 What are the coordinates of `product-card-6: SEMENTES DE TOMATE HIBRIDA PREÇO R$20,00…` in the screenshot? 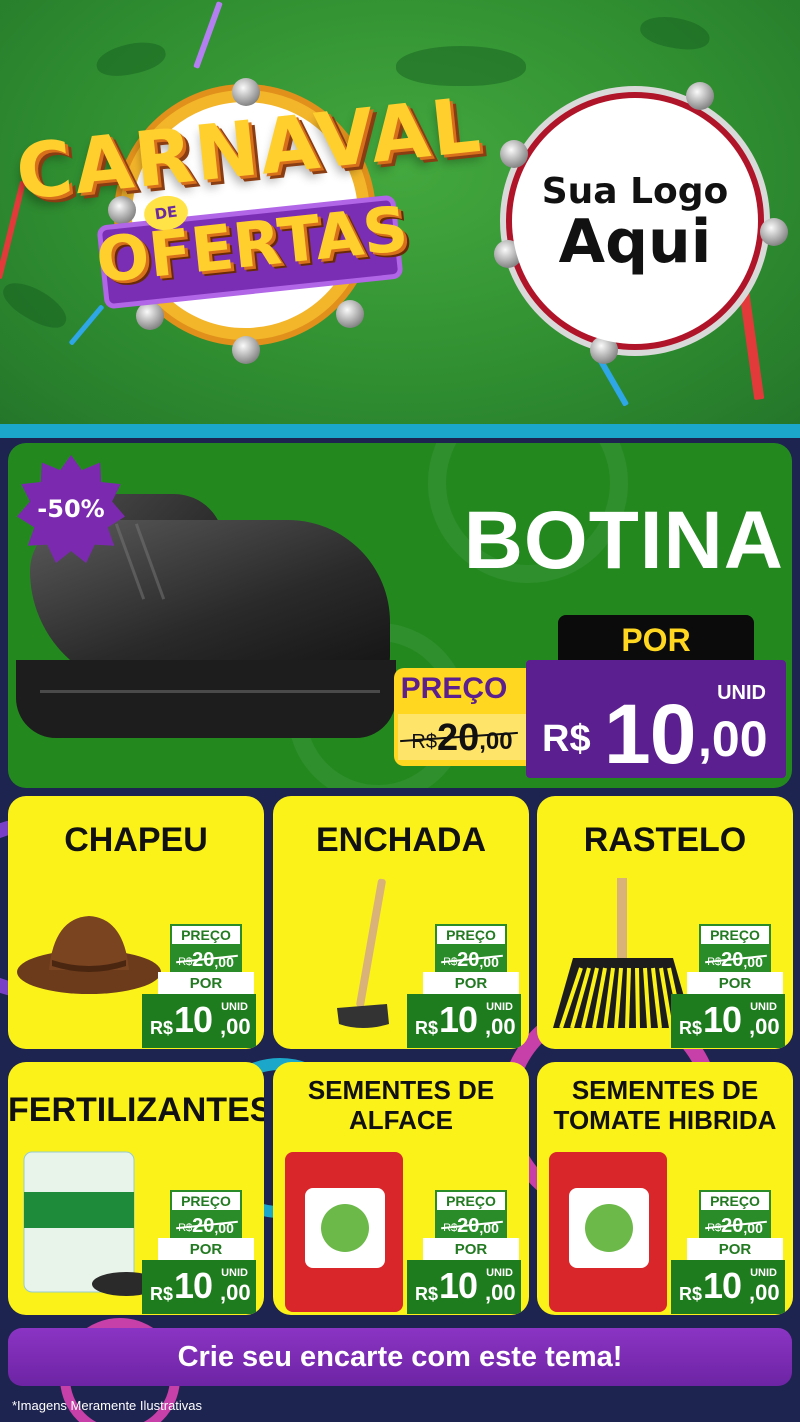 It's located at (665, 1188).